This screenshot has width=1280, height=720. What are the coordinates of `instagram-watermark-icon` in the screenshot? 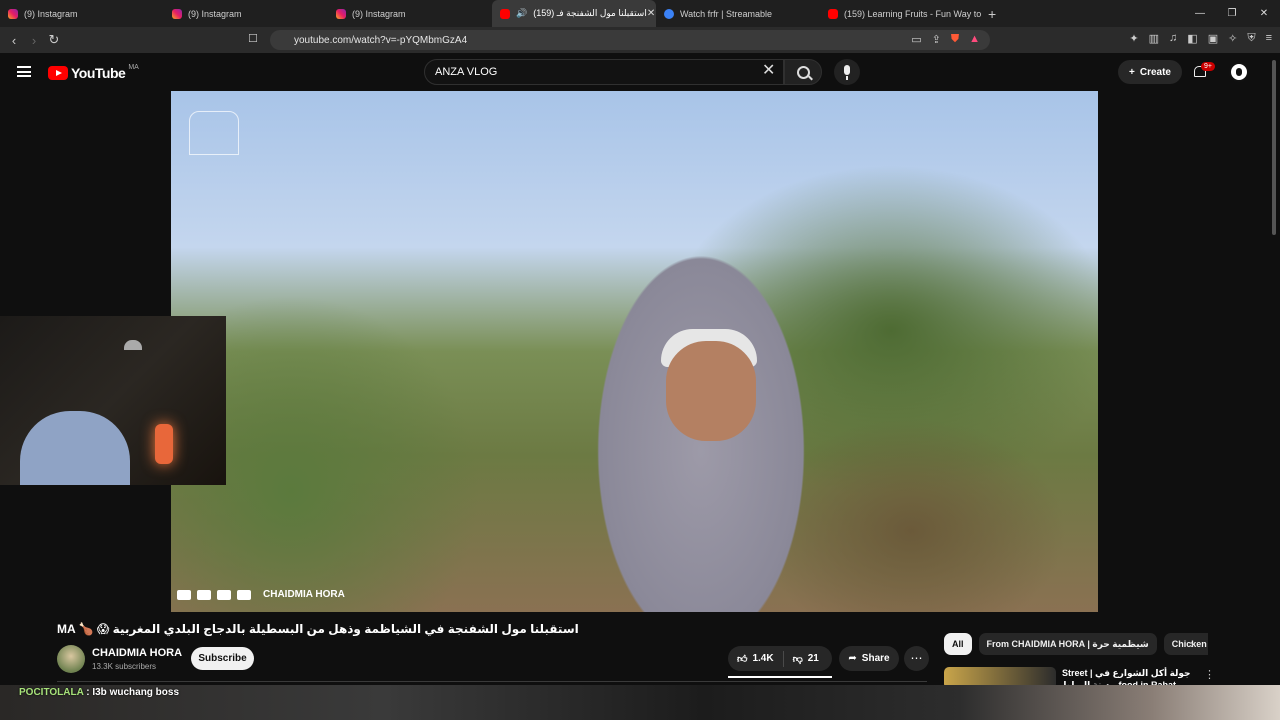 It's located at (204, 594).